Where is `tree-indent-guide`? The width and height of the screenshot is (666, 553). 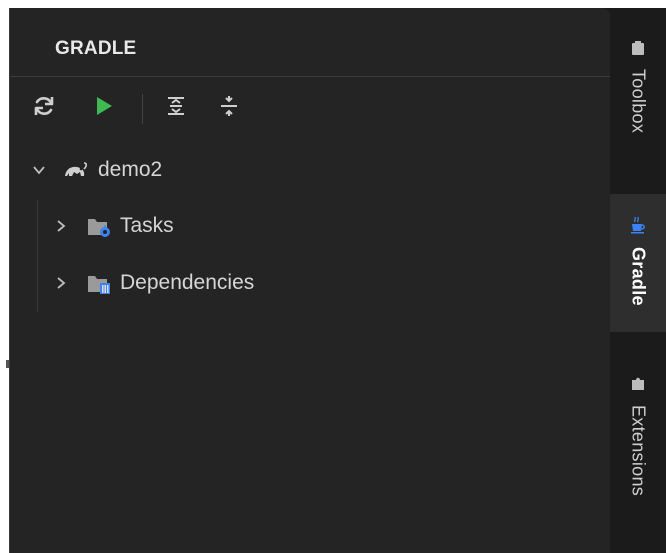
tree-indent-guide is located at coordinates (37, 256).